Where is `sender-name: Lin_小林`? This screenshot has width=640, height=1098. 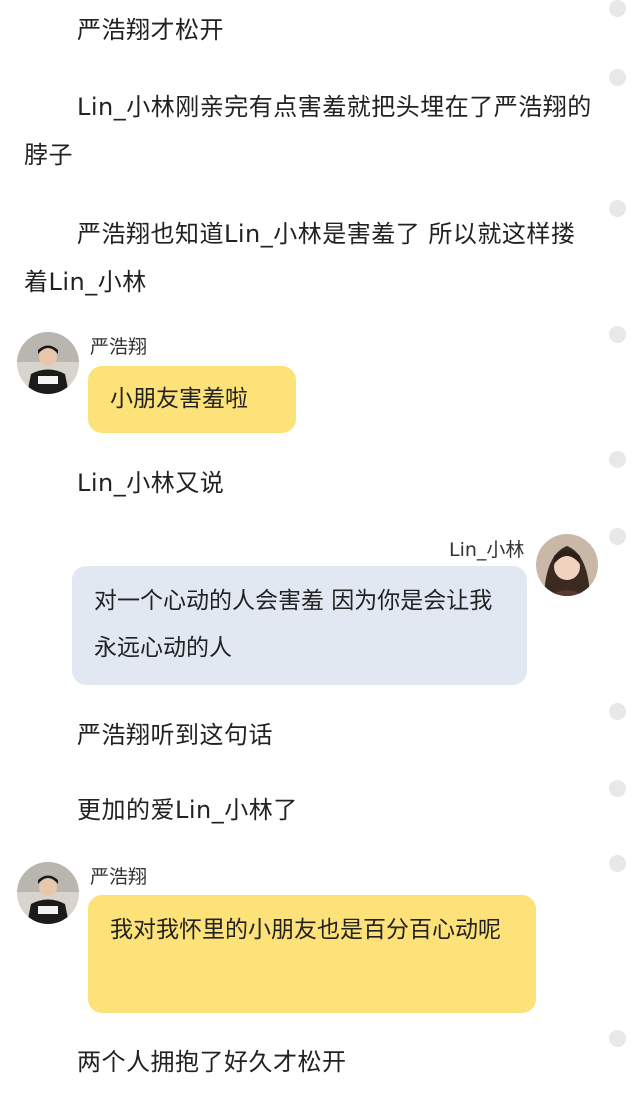 sender-name: Lin_小林 is located at coordinates (487, 550).